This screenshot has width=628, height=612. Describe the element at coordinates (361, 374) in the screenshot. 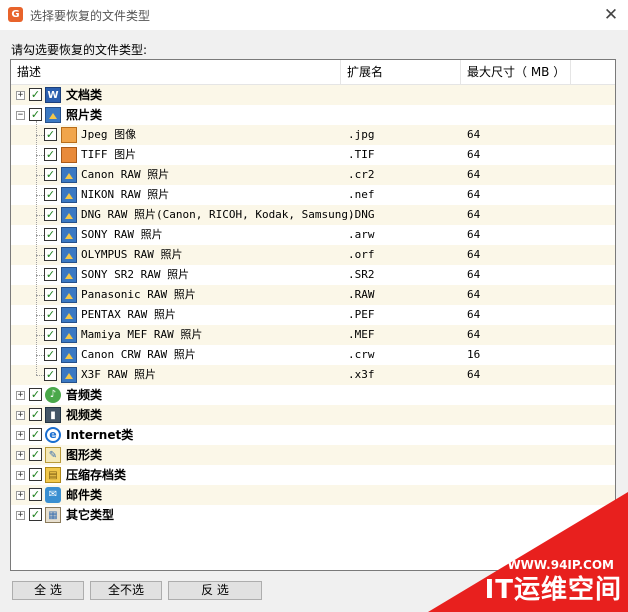

I see `file-extension: .x3f` at that location.